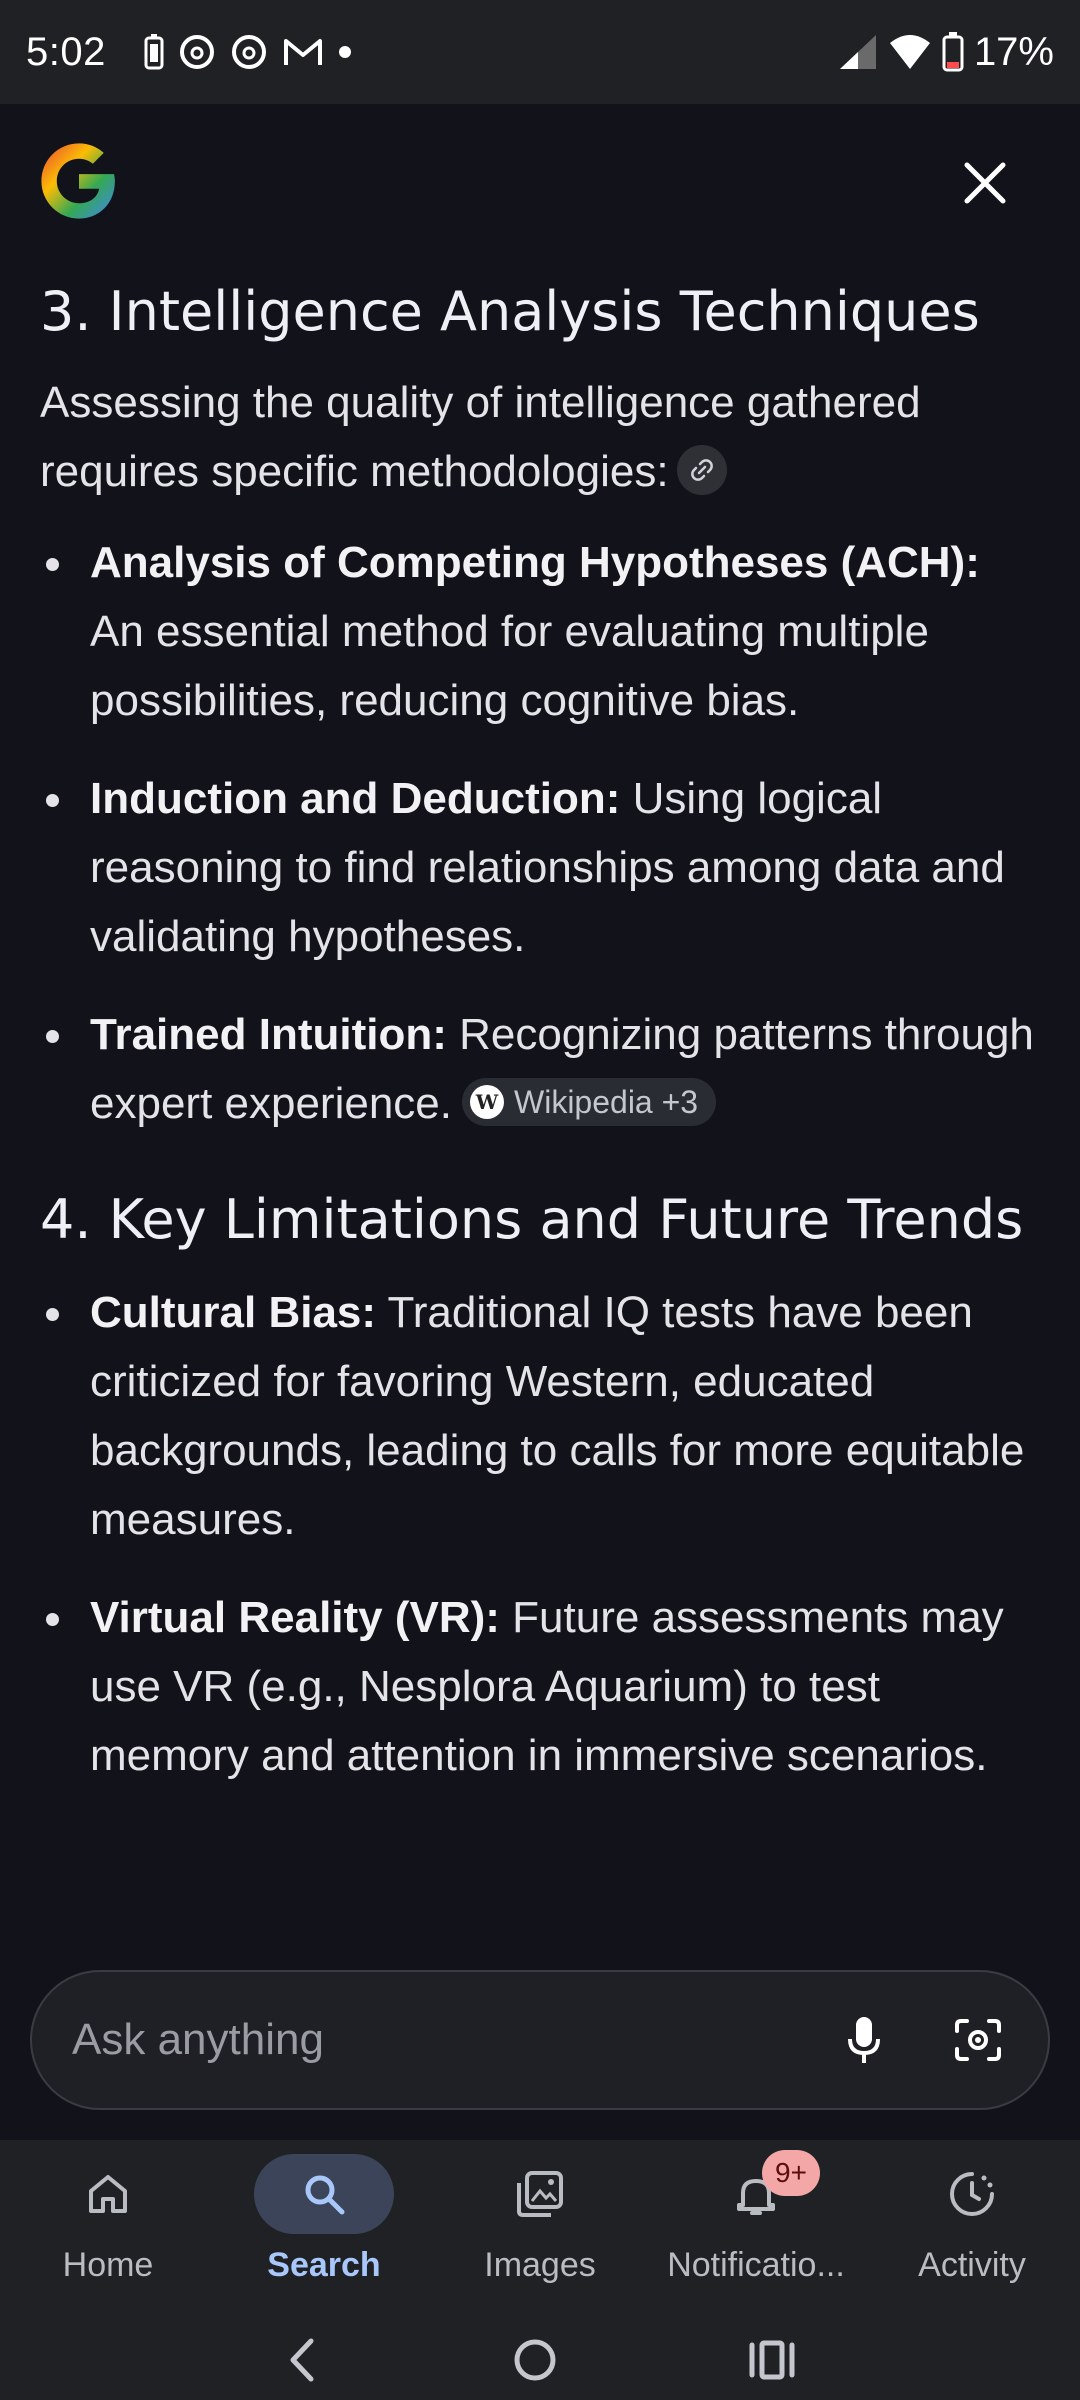 This screenshot has width=1080, height=2400. Describe the element at coordinates (540, 2265) in the screenshot. I see `nav-label: Images` at that location.